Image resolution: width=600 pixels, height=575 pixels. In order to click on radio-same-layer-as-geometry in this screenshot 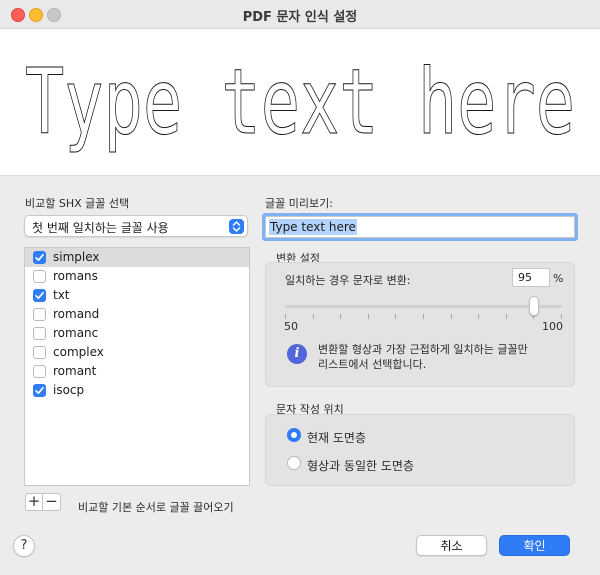, I will do `click(294, 463)`.